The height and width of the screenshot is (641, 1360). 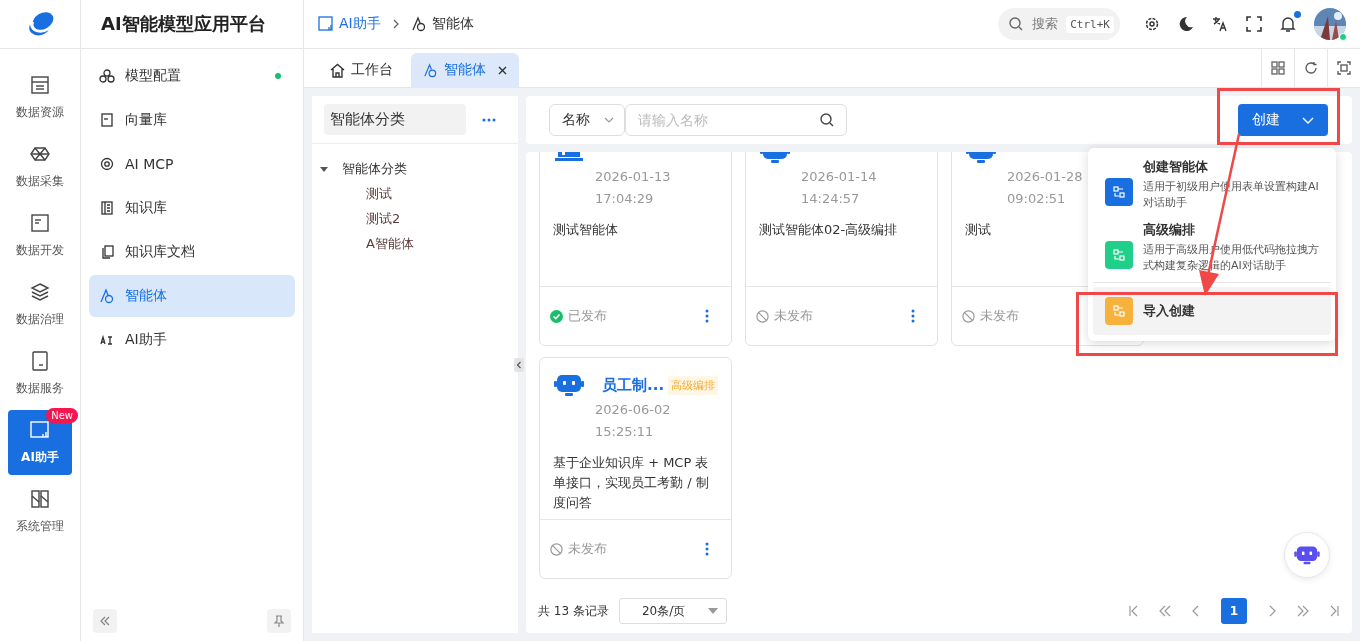 What do you see at coordinates (192, 164) in the screenshot?
I see `sidebar-item: AI MCP` at bounding box center [192, 164].